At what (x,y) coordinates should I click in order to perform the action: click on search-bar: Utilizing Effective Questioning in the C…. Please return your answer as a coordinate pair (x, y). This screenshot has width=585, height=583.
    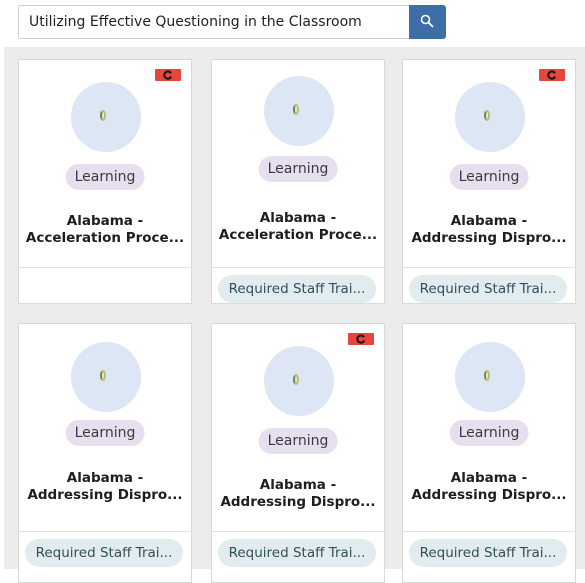
    Looking at the image, I should click on (232, 22).